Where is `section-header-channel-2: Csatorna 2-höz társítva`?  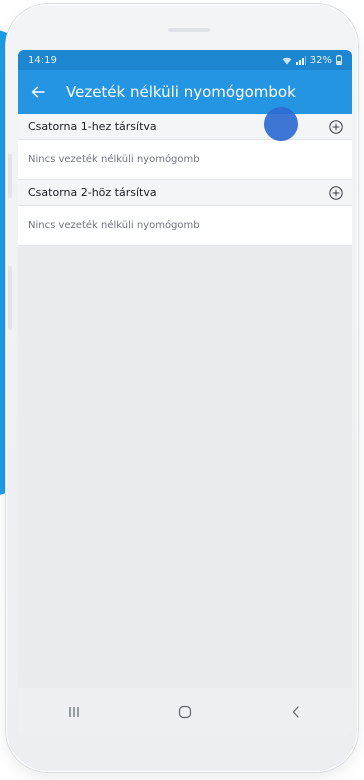 section-header-channel-2: Csatorna 2-höz társítva is located at coordinates (185, 193).